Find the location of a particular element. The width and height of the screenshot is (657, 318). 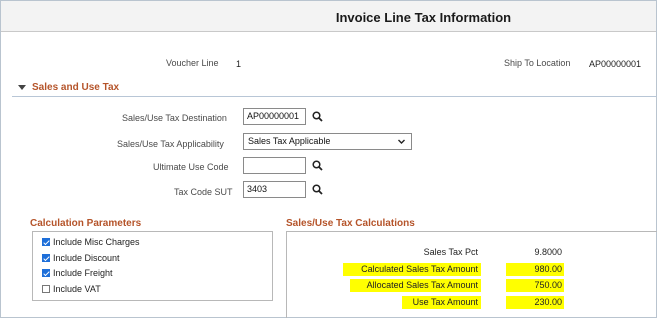

title-bar: Invoice Line Tax Information is located at coordinates (328, 16).